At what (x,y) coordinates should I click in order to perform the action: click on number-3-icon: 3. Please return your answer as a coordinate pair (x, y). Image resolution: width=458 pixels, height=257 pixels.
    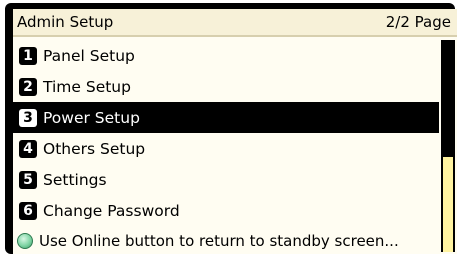
    Looking at the image, I should click on (28, 117).